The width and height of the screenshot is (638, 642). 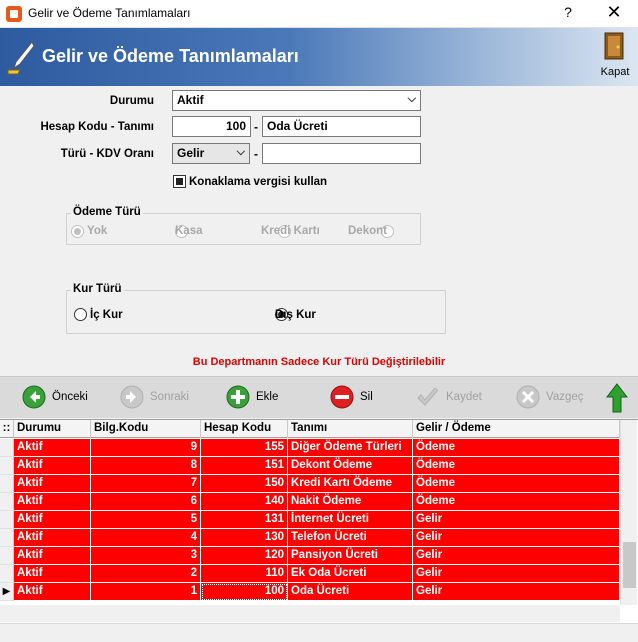 I want to click on cell-hesap-kodu: 120, so click(x=244, y=556).